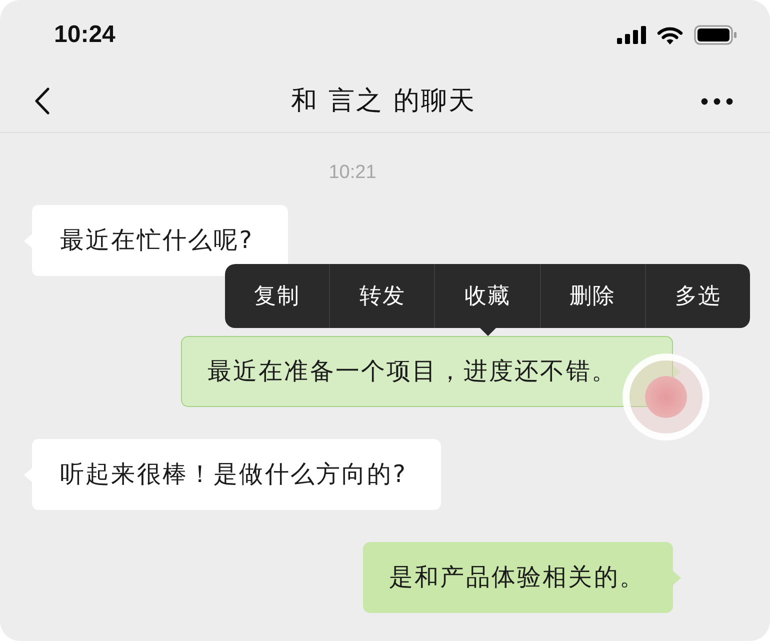  Describe the element at coordinates (156, 240) in the screenshot. I see `message-bubble: 最近在忙什么呢?` at that location.